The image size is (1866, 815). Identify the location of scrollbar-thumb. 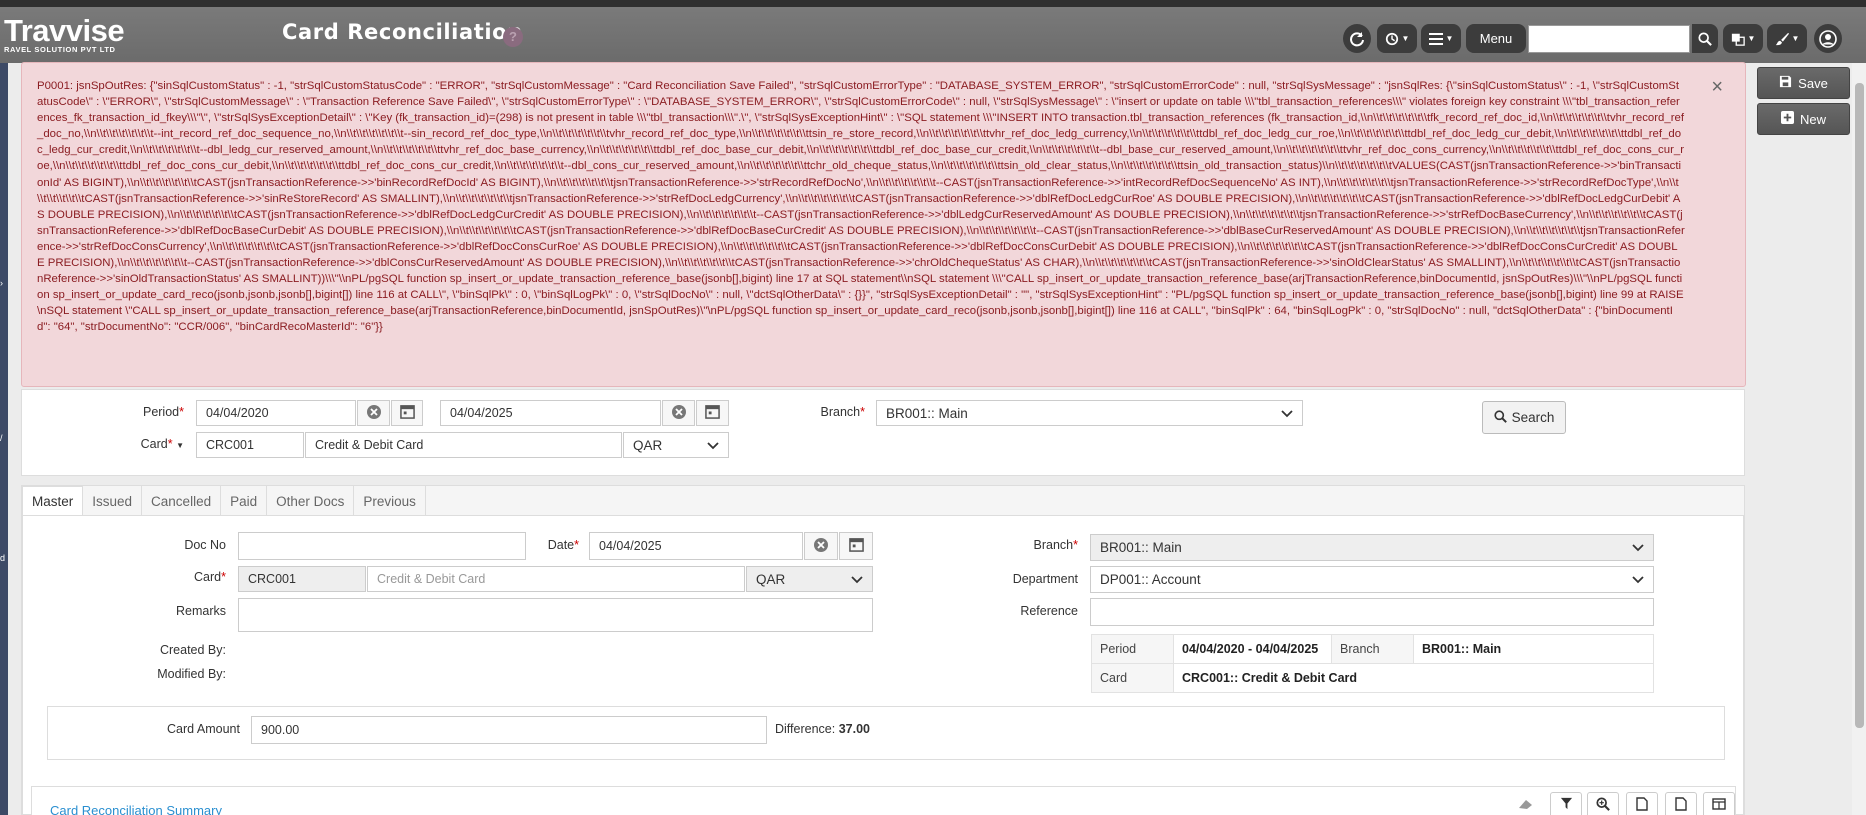
(1859, 405).